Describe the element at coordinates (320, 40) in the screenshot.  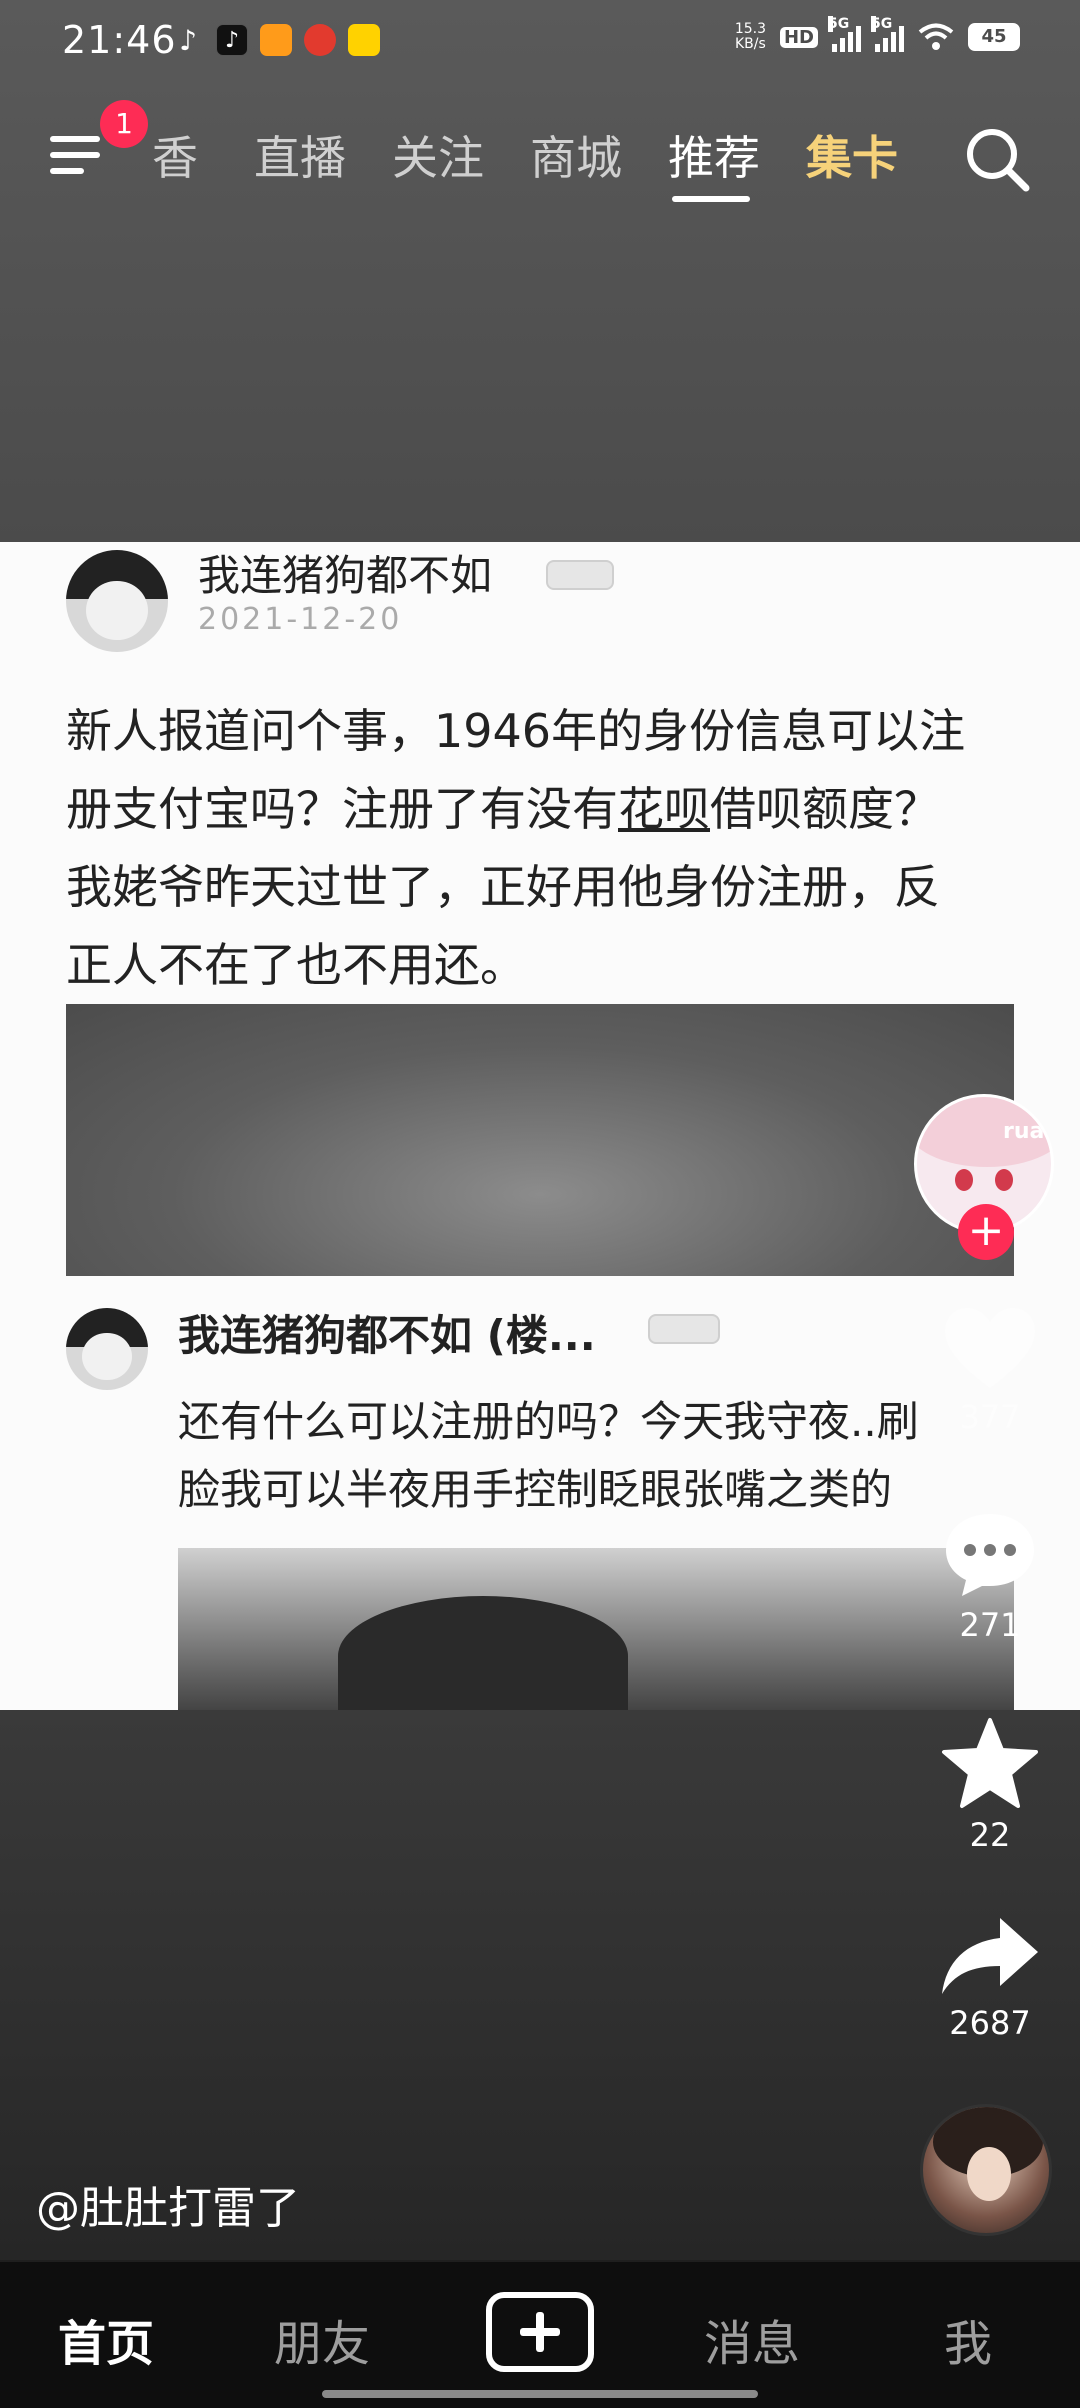
I see `red-app-icon` at that location.